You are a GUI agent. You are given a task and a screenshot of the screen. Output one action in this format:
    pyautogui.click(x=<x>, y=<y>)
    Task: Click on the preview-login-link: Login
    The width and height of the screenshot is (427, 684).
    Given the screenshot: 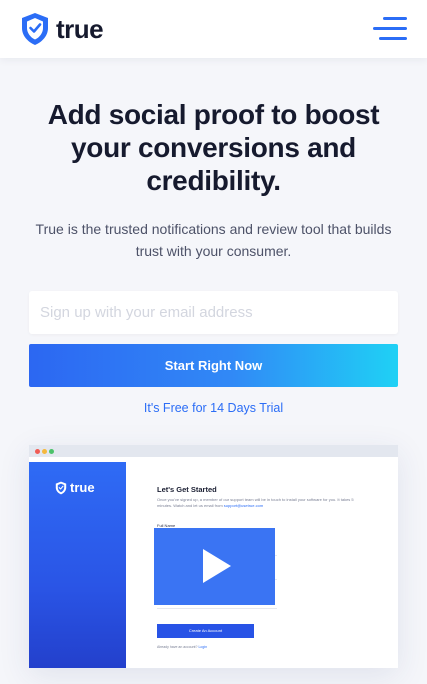 What is the action you would take?
    pyautogui.click(x=203, y=647)
    